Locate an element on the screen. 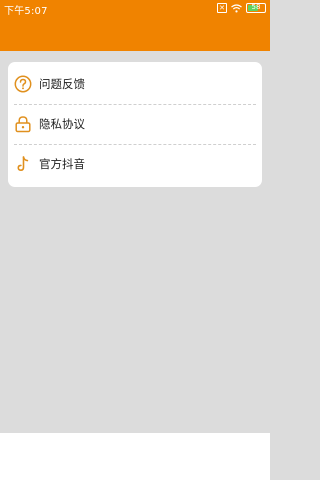 Image resolution: width=320 pixels, height=480 pixels. menu-item-label: 问题反馈 is located at coordinates (62, 84).